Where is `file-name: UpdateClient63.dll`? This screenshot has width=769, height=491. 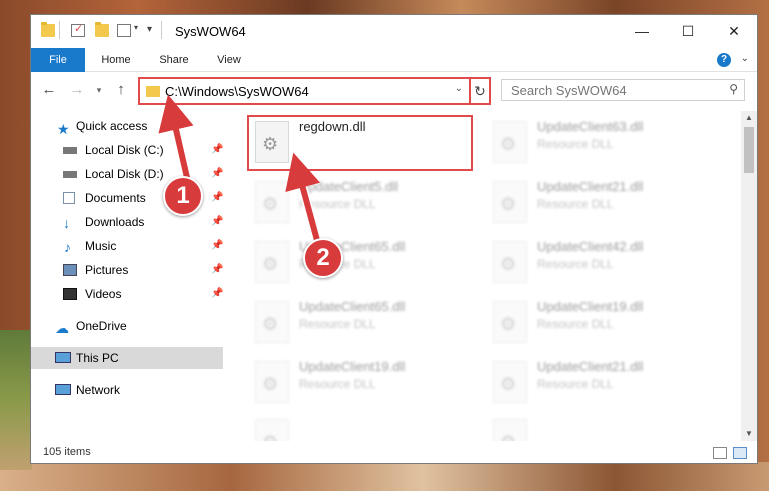
file-name: UpdateClient63.dll is located at coordinates (590, 126).